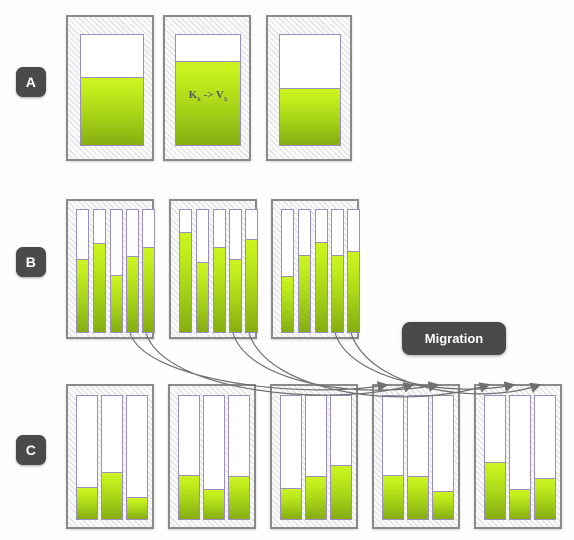 This screenshot has width=574, height=540. What do you see at coordinates (31, 82) in the screenshot?
I see `row-badge-a: A` at bounding box center [31, 82].